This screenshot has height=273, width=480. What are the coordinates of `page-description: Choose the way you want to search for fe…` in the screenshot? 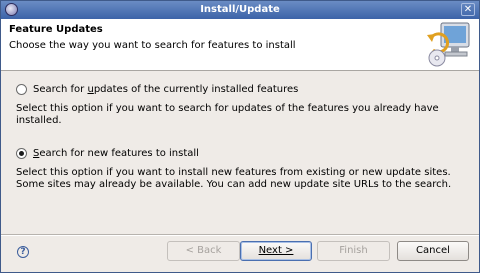 It's located at (152, 45).